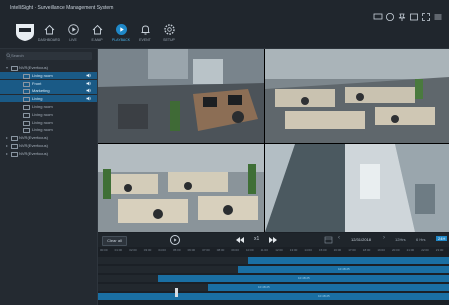  What do you see at coordinates (176, 292) in the screenshot?
I see `playhead` at bounding box center [176, 292].